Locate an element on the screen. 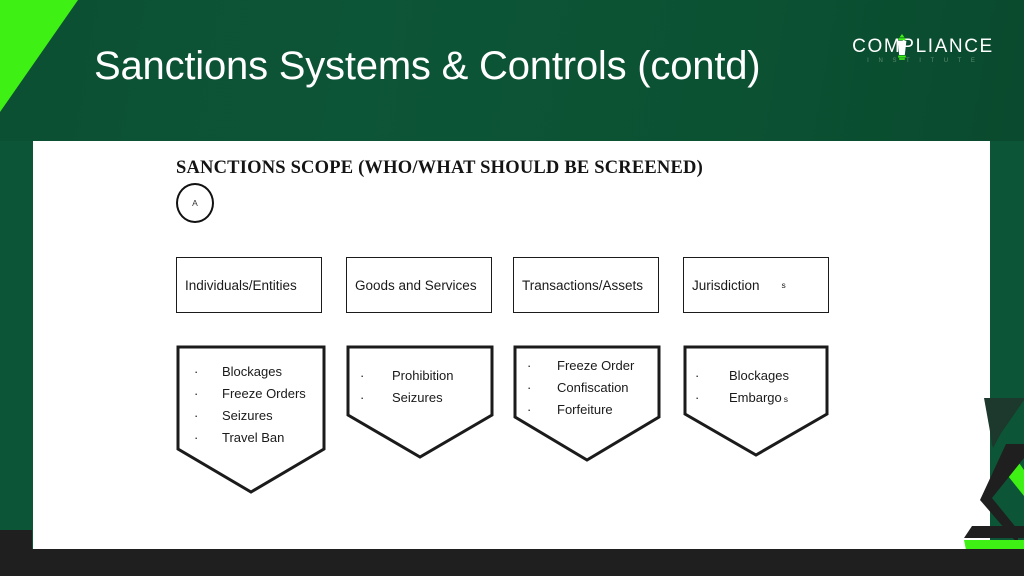 This screenshot has height=576, width=1024. outcome-shape-4: · Blockages · Embargo s is located at coordinates (756, 401).